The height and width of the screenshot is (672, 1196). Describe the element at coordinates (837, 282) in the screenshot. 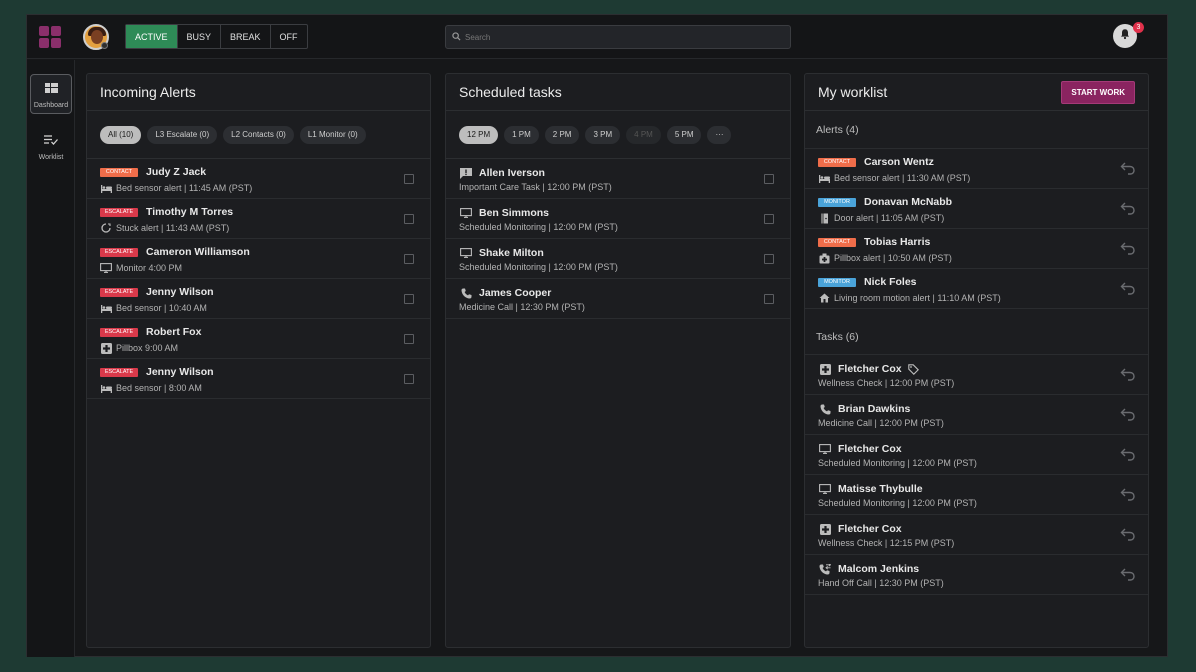

I see `monitor-tag-badge: MONITOR` at that location.